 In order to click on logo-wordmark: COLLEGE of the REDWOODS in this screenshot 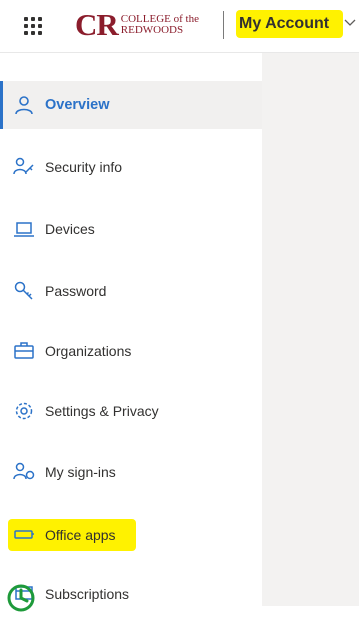, I will do `click(160, 25)`.